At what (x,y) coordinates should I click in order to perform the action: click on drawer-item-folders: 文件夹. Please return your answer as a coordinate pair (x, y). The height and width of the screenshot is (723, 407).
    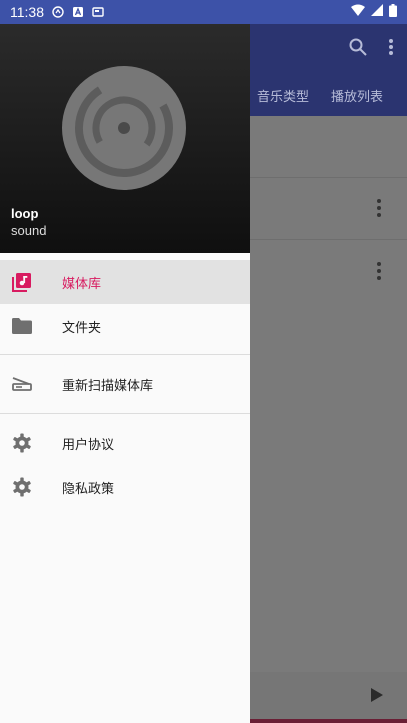
    Looking at the image, I should click on (125, 326).